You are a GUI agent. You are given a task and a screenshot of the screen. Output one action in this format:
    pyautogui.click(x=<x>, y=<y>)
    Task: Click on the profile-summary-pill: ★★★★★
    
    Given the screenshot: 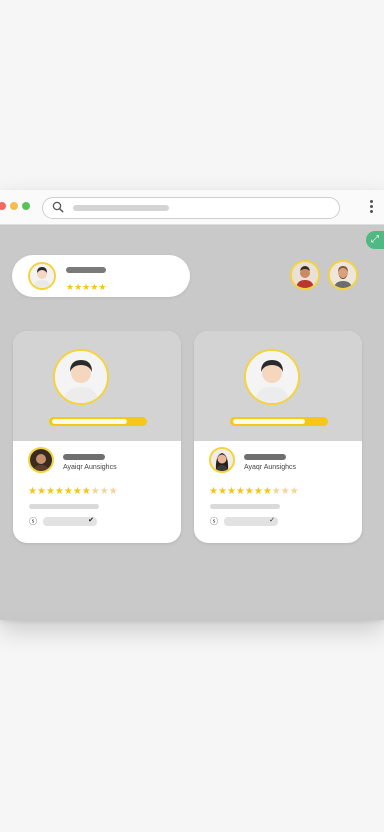 What is the action you would take?
    pyautogui.click(x=101, y=276)
    